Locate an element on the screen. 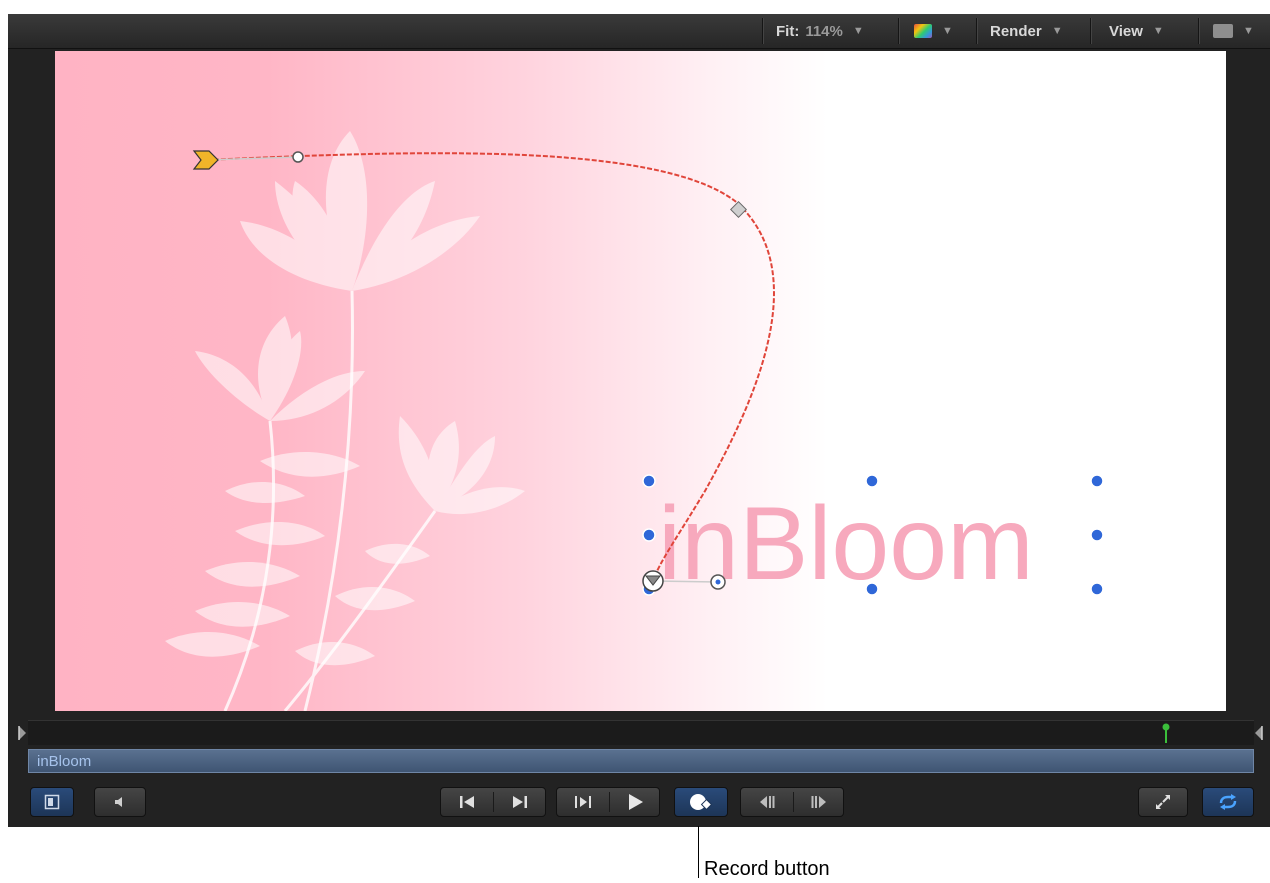  loop-icon is located at coordinates (1228, 802).